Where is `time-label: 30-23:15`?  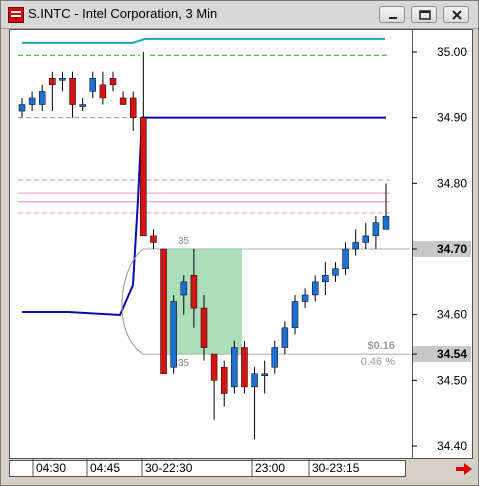 time-label: 30-23:15 is located at coordinates (336, 468).